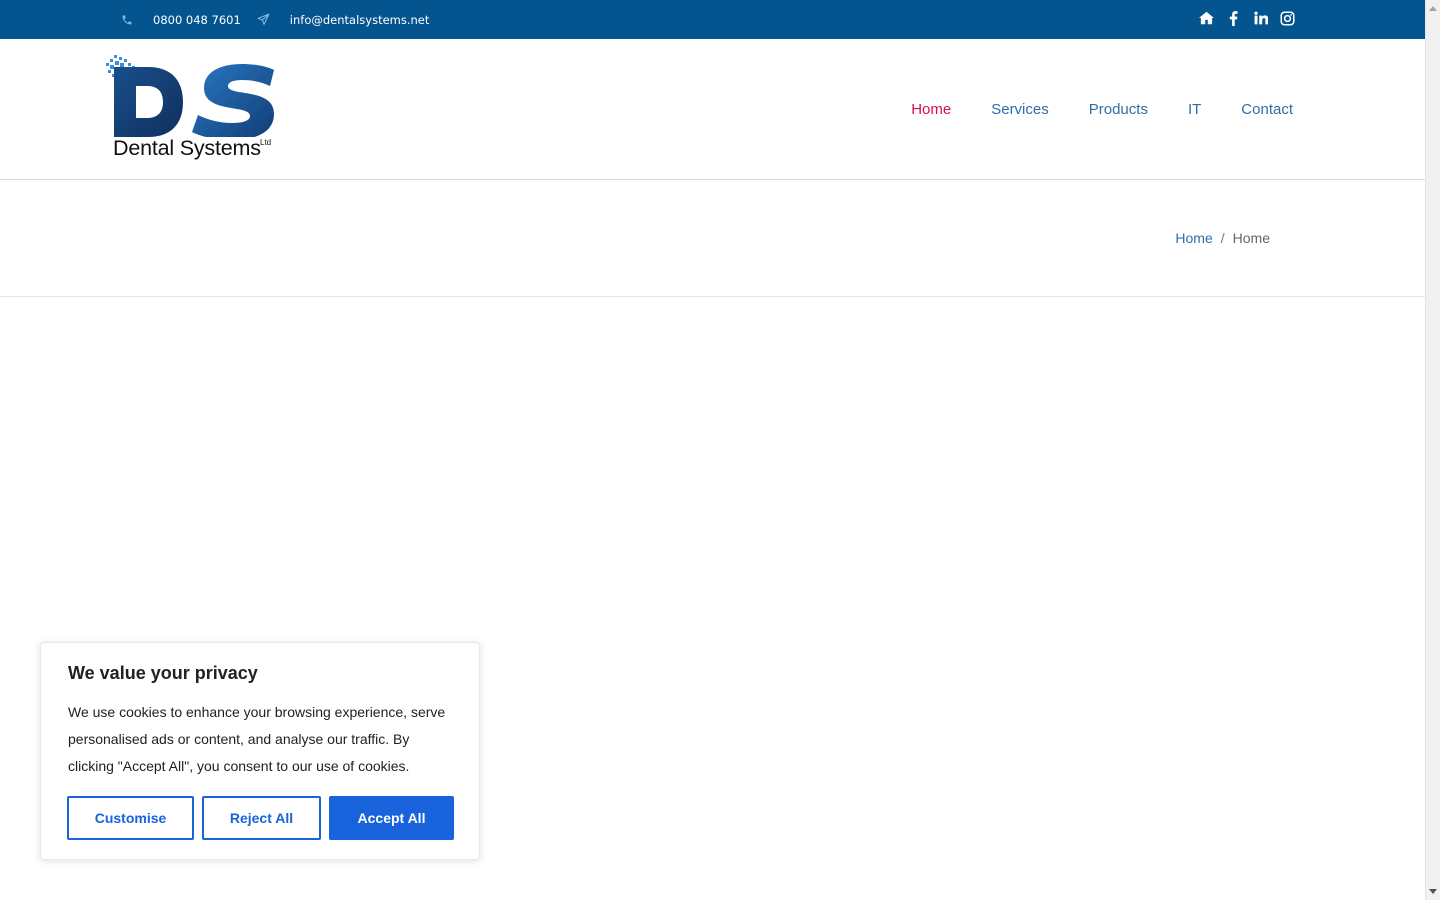 This screenshot has width=1440, height=900. Describe the element at coordinates (360, 20) in the screenshot. I see `email-link: info@dentalsystems.net` at that location.